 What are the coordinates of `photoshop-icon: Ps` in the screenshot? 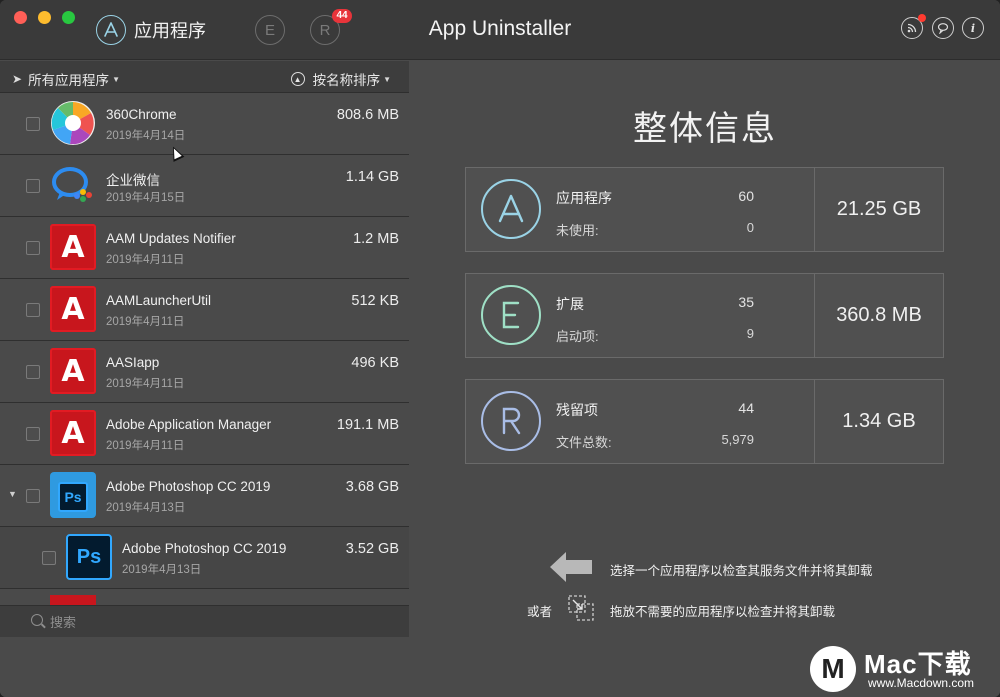 It's located at (73, 497).